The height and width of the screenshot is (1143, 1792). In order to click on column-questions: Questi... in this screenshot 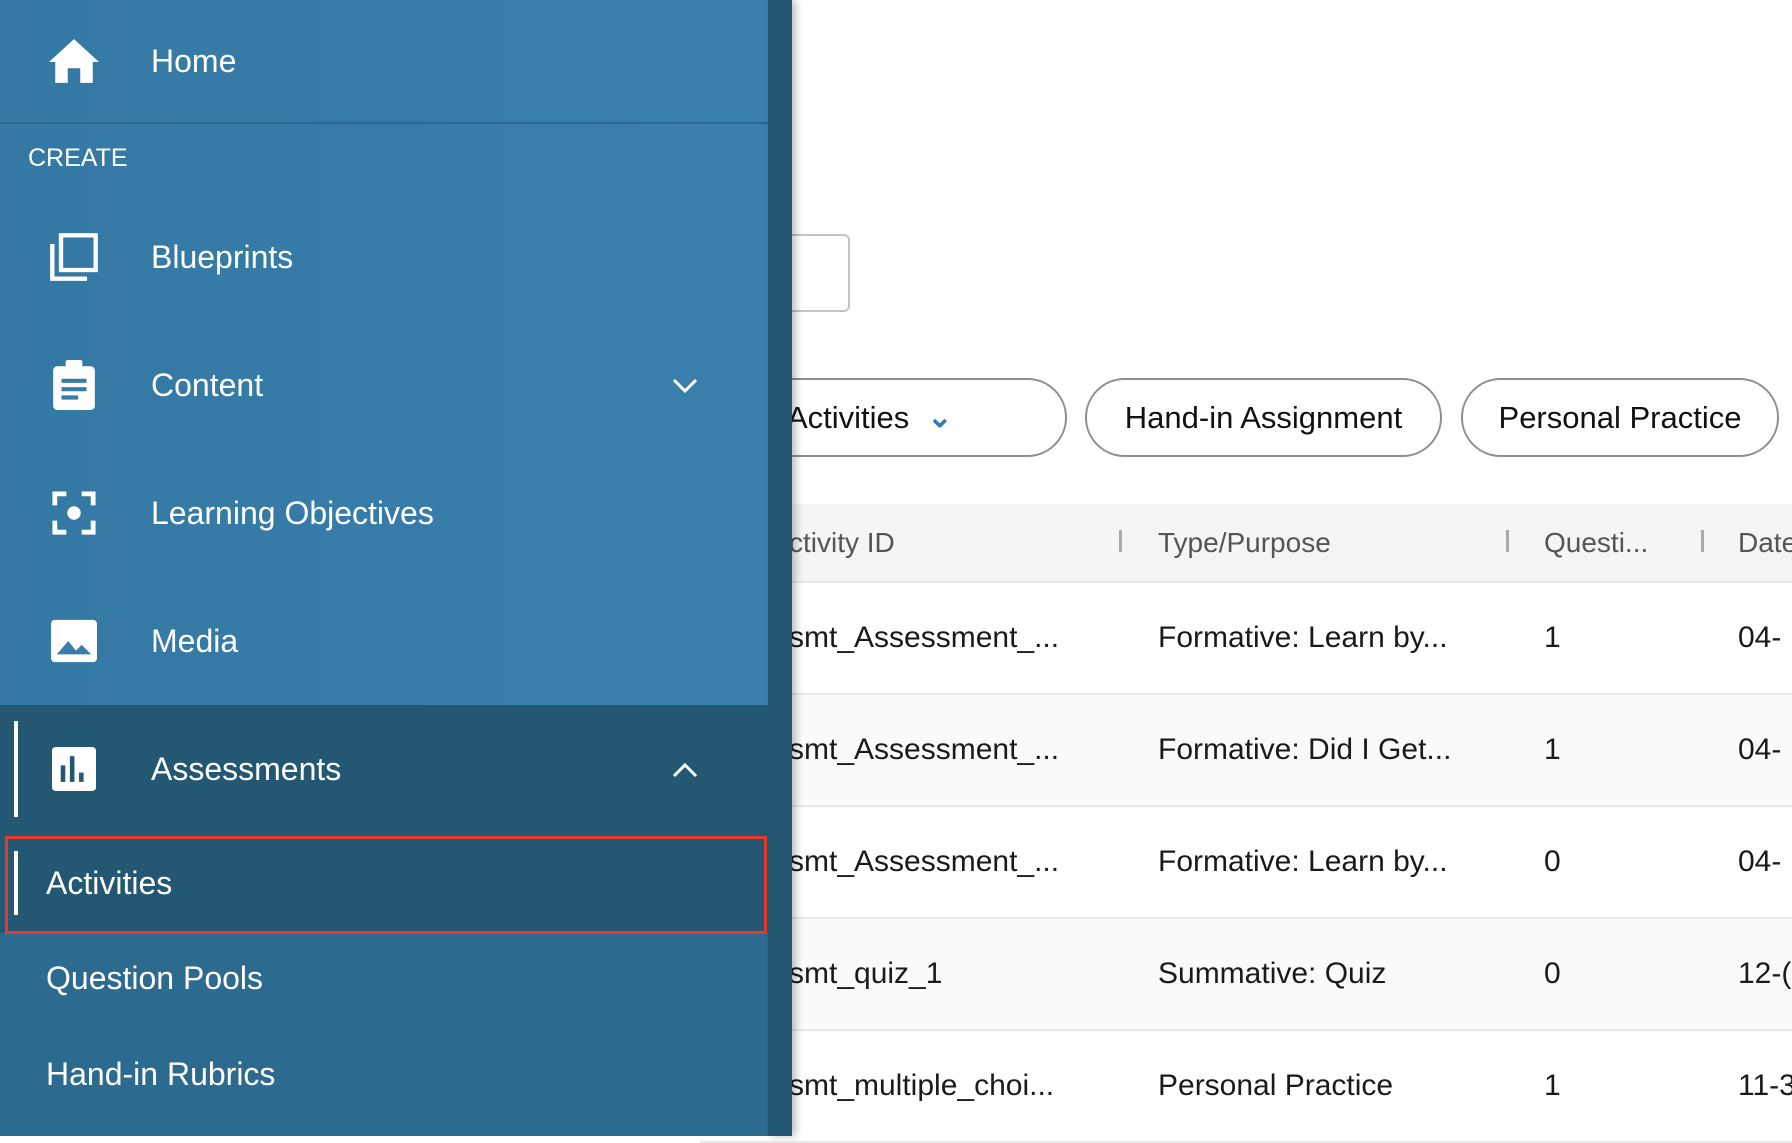, I will do `click(1596, 542)`.